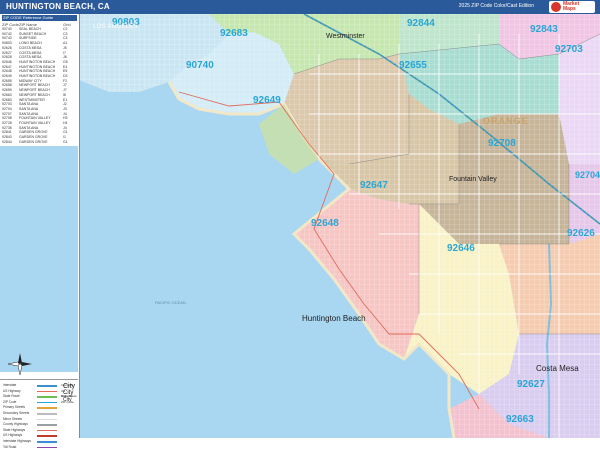 This screenshot has width=600, height=453. What do you see at coordinates (7, 61) in the screenshot?
I see `zip-index-code: 92646` at bounding box center [7, 61].